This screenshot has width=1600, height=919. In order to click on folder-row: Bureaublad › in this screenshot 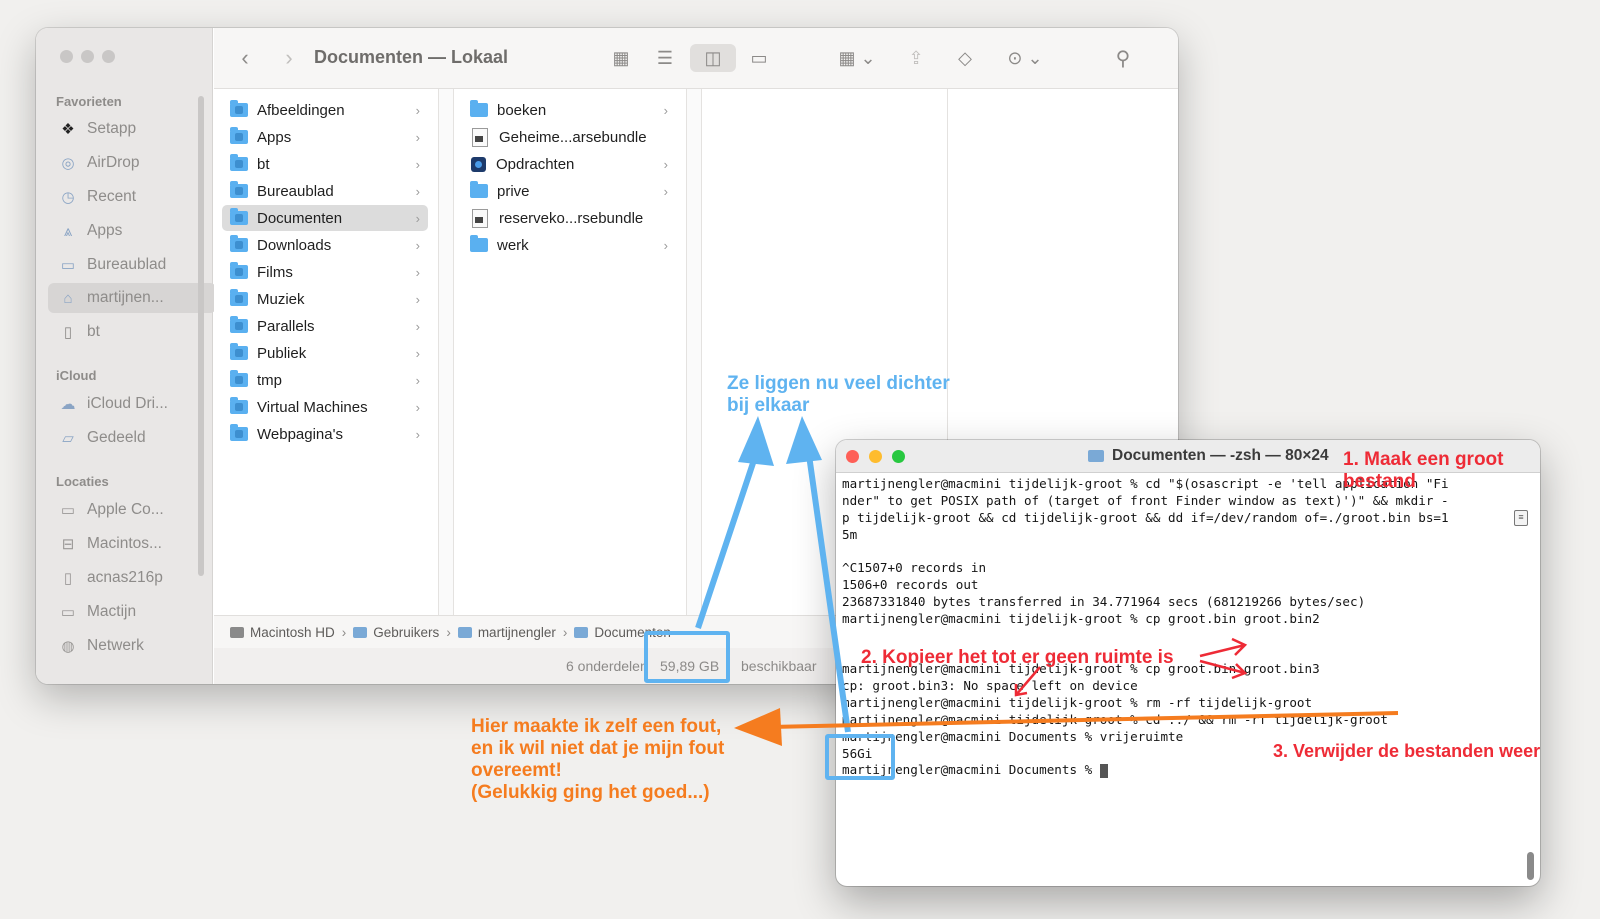, I will do `click(325, 191)`.